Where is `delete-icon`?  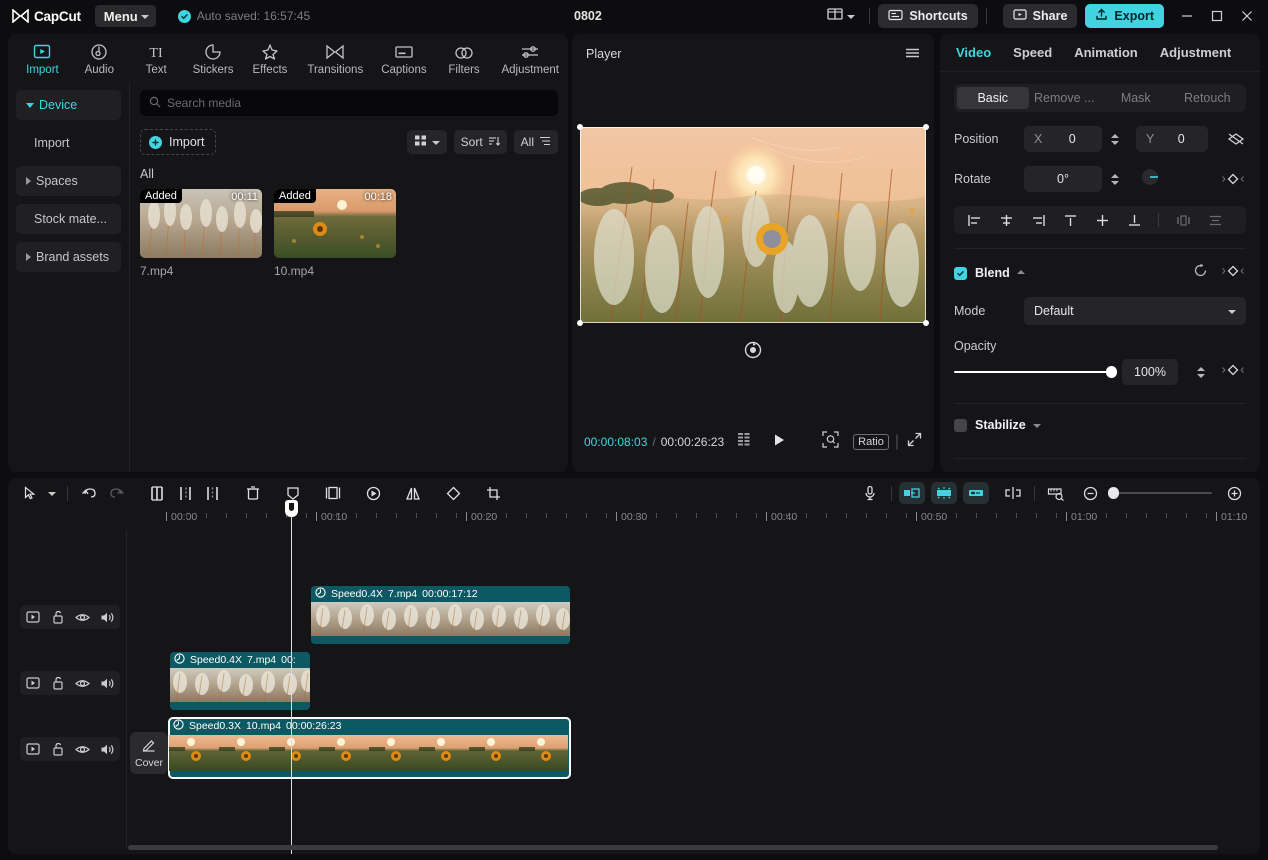 delete-icon is located at coordinates (253, 493).